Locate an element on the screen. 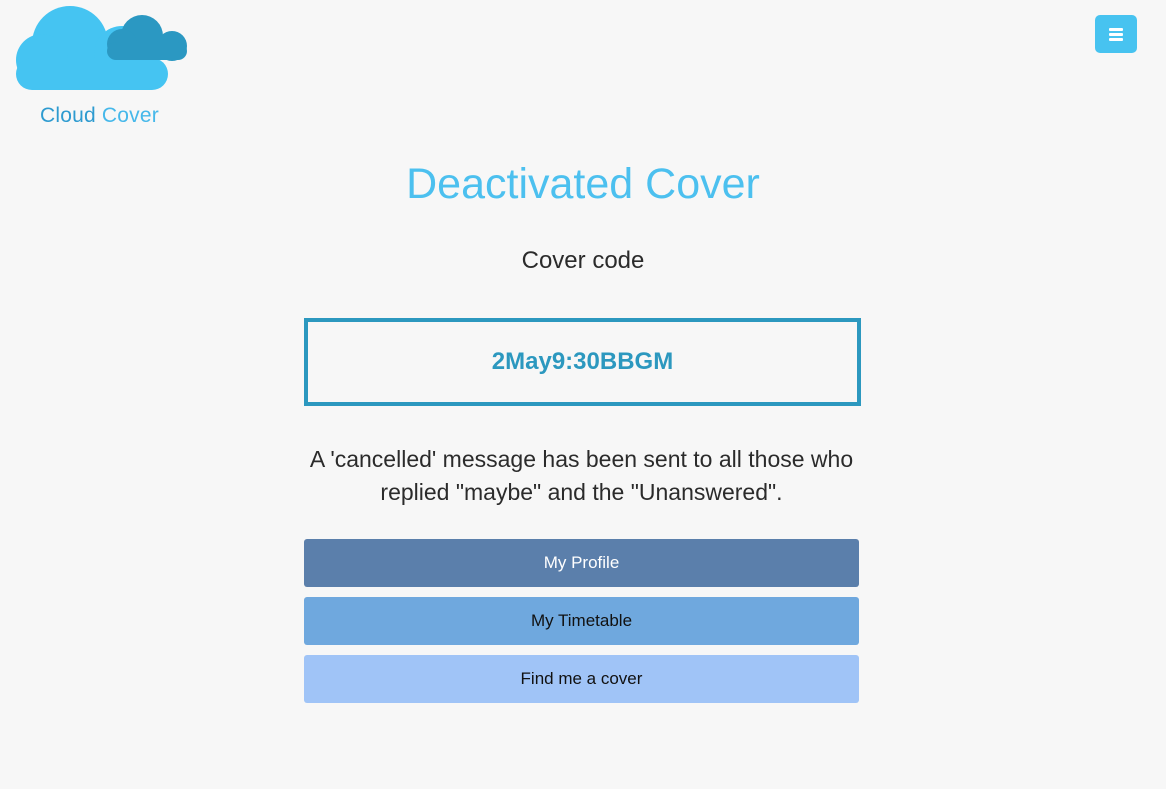 This screenshot has height=789, width=1166. cloud-logo-icon is located at coordinates (101, 48).